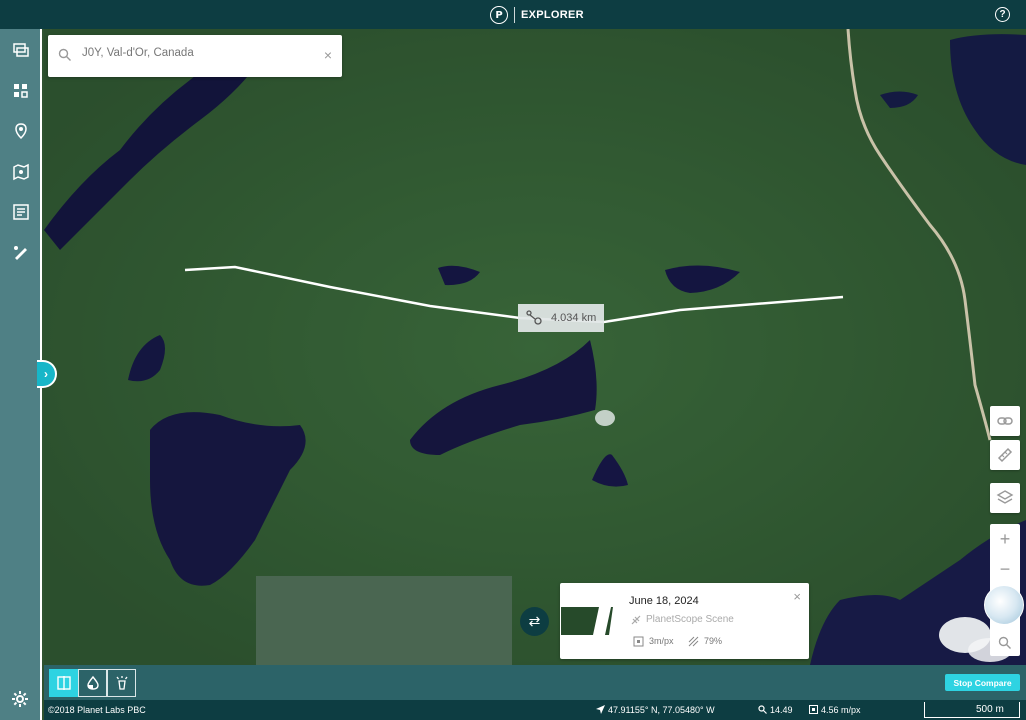 The height and width of the screenshot is (720, 1026). What do you see at coordinates (797, 596) in the screenshot?
I see `close-card-icon: ×` at bounding box center [797, 596].